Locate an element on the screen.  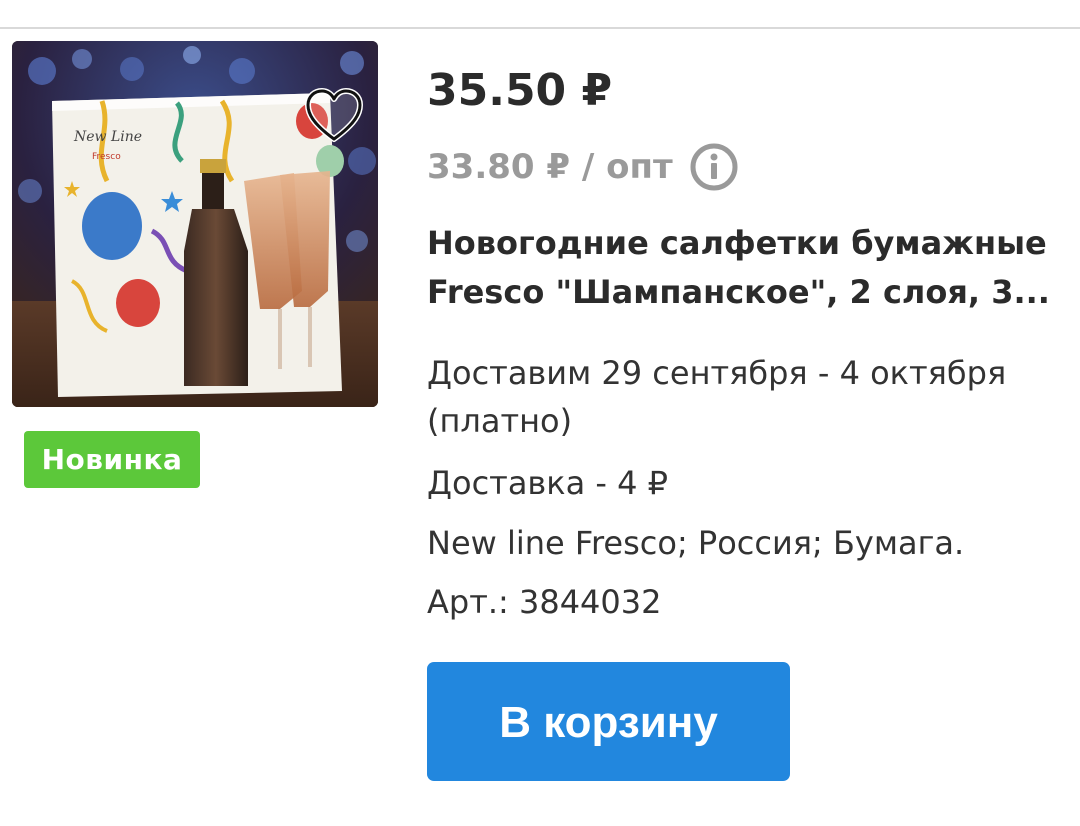
new-badge: Новинка is located at coordinates (112, 459).